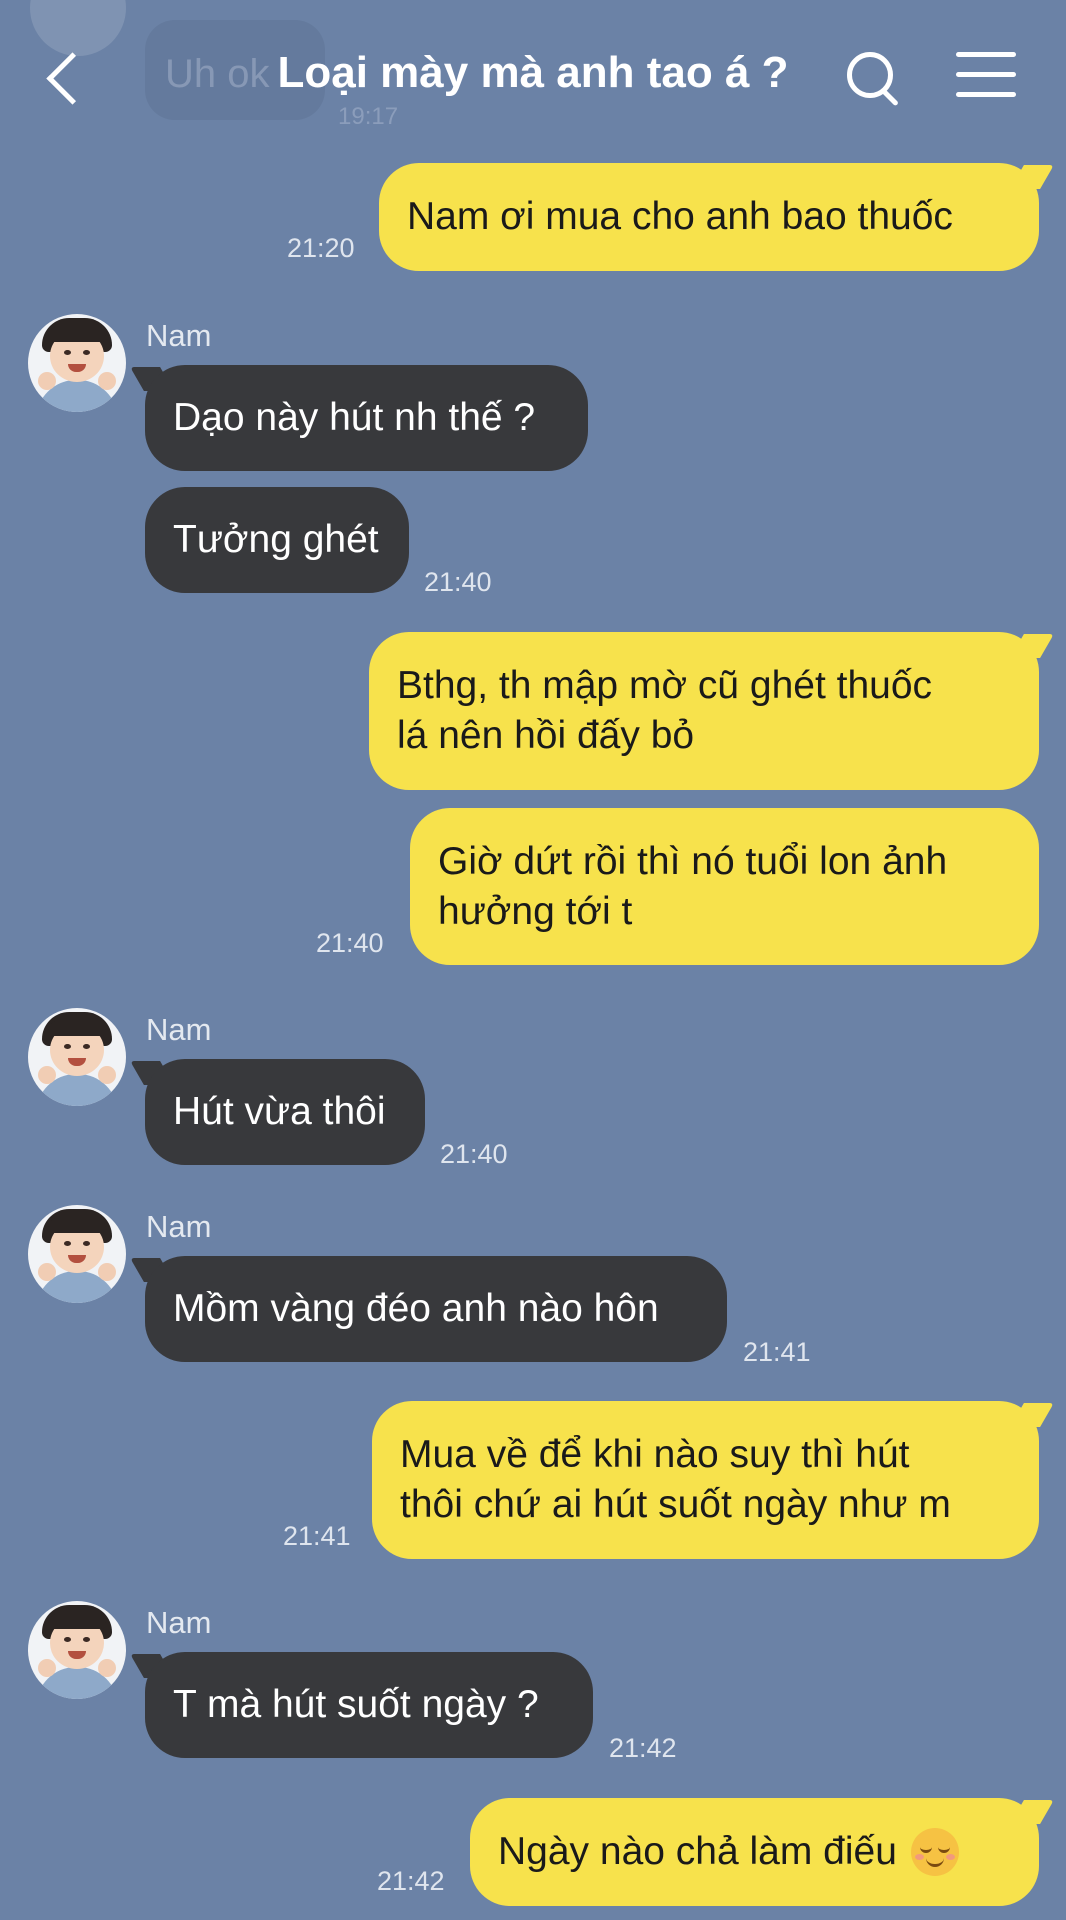 This screenshot has height=1920, width=1066. I want to click on chat-title: Loại mày mà anh tao á ?, so click(533, 72).